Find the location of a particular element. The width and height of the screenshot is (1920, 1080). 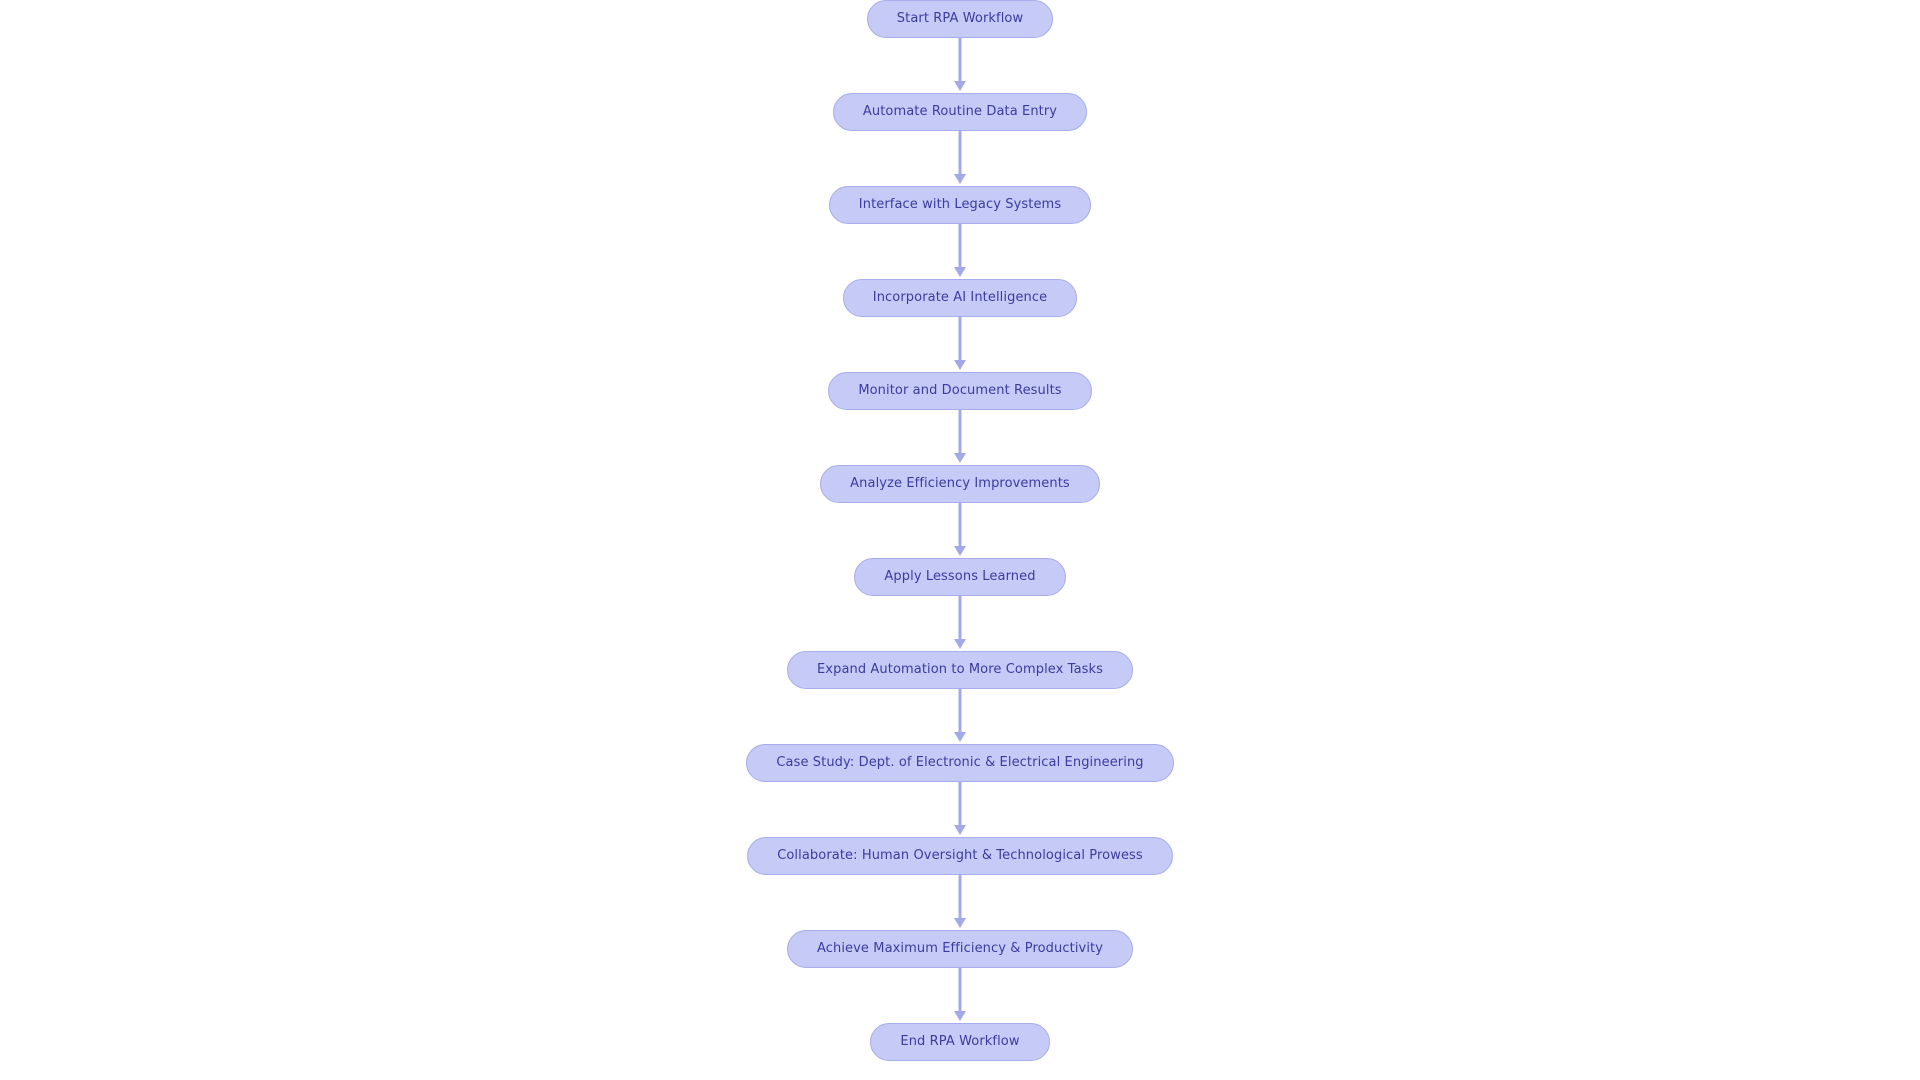

flow-connector-case-study-to-collaborate is located at coordinates (960, 809).